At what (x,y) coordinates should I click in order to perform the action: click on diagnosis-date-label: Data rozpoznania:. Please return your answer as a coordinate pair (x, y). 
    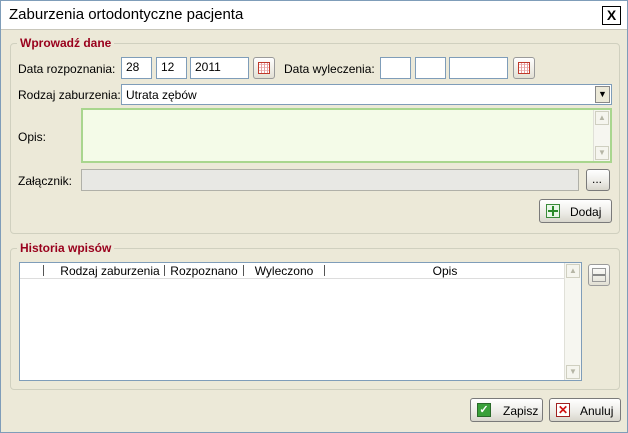
    Looking at the image, I should click on (67, 69).